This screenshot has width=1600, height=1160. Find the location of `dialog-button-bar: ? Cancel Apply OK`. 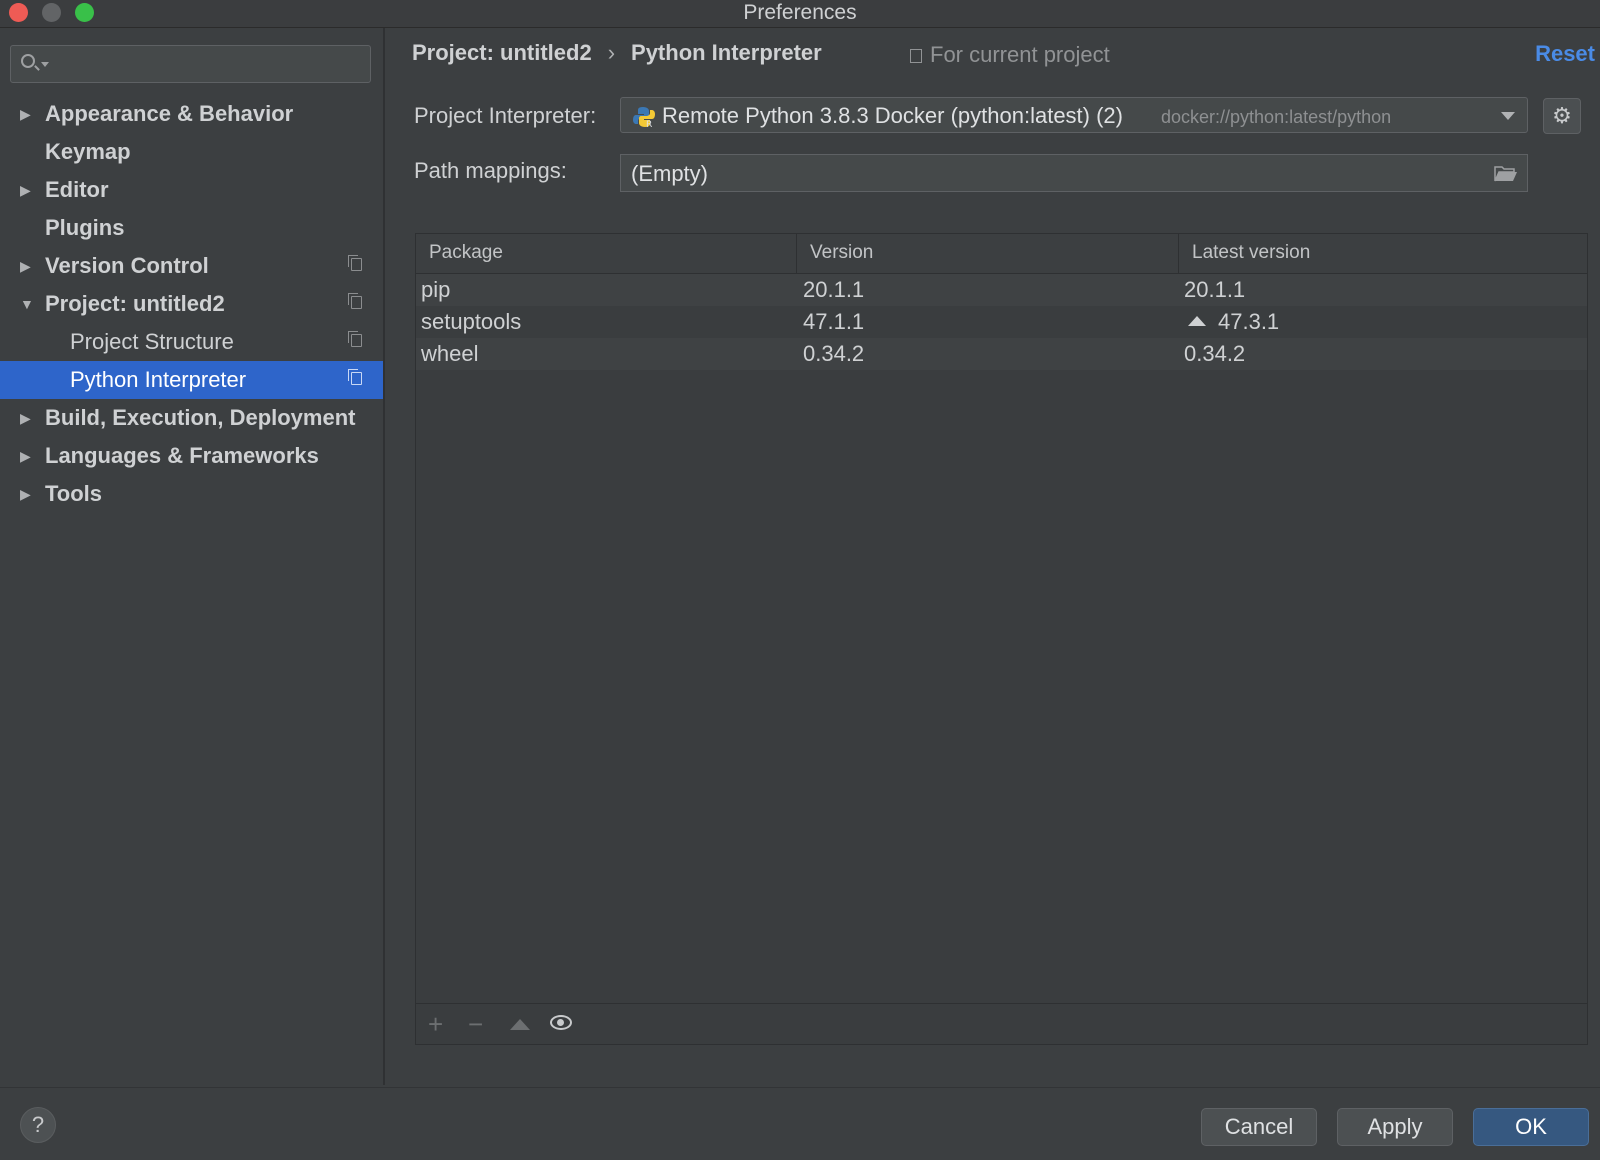

dialog-button-bar: ? Cancel Apply OK is located at coordinates (800, 1123).